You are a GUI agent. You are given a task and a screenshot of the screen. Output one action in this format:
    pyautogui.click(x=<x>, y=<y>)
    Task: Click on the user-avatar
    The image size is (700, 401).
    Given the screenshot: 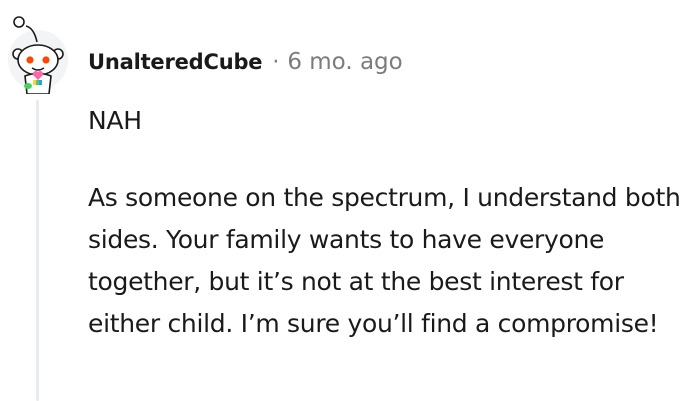 What is the action you would take?
    pyautogui.click(x=38, y=54)
    